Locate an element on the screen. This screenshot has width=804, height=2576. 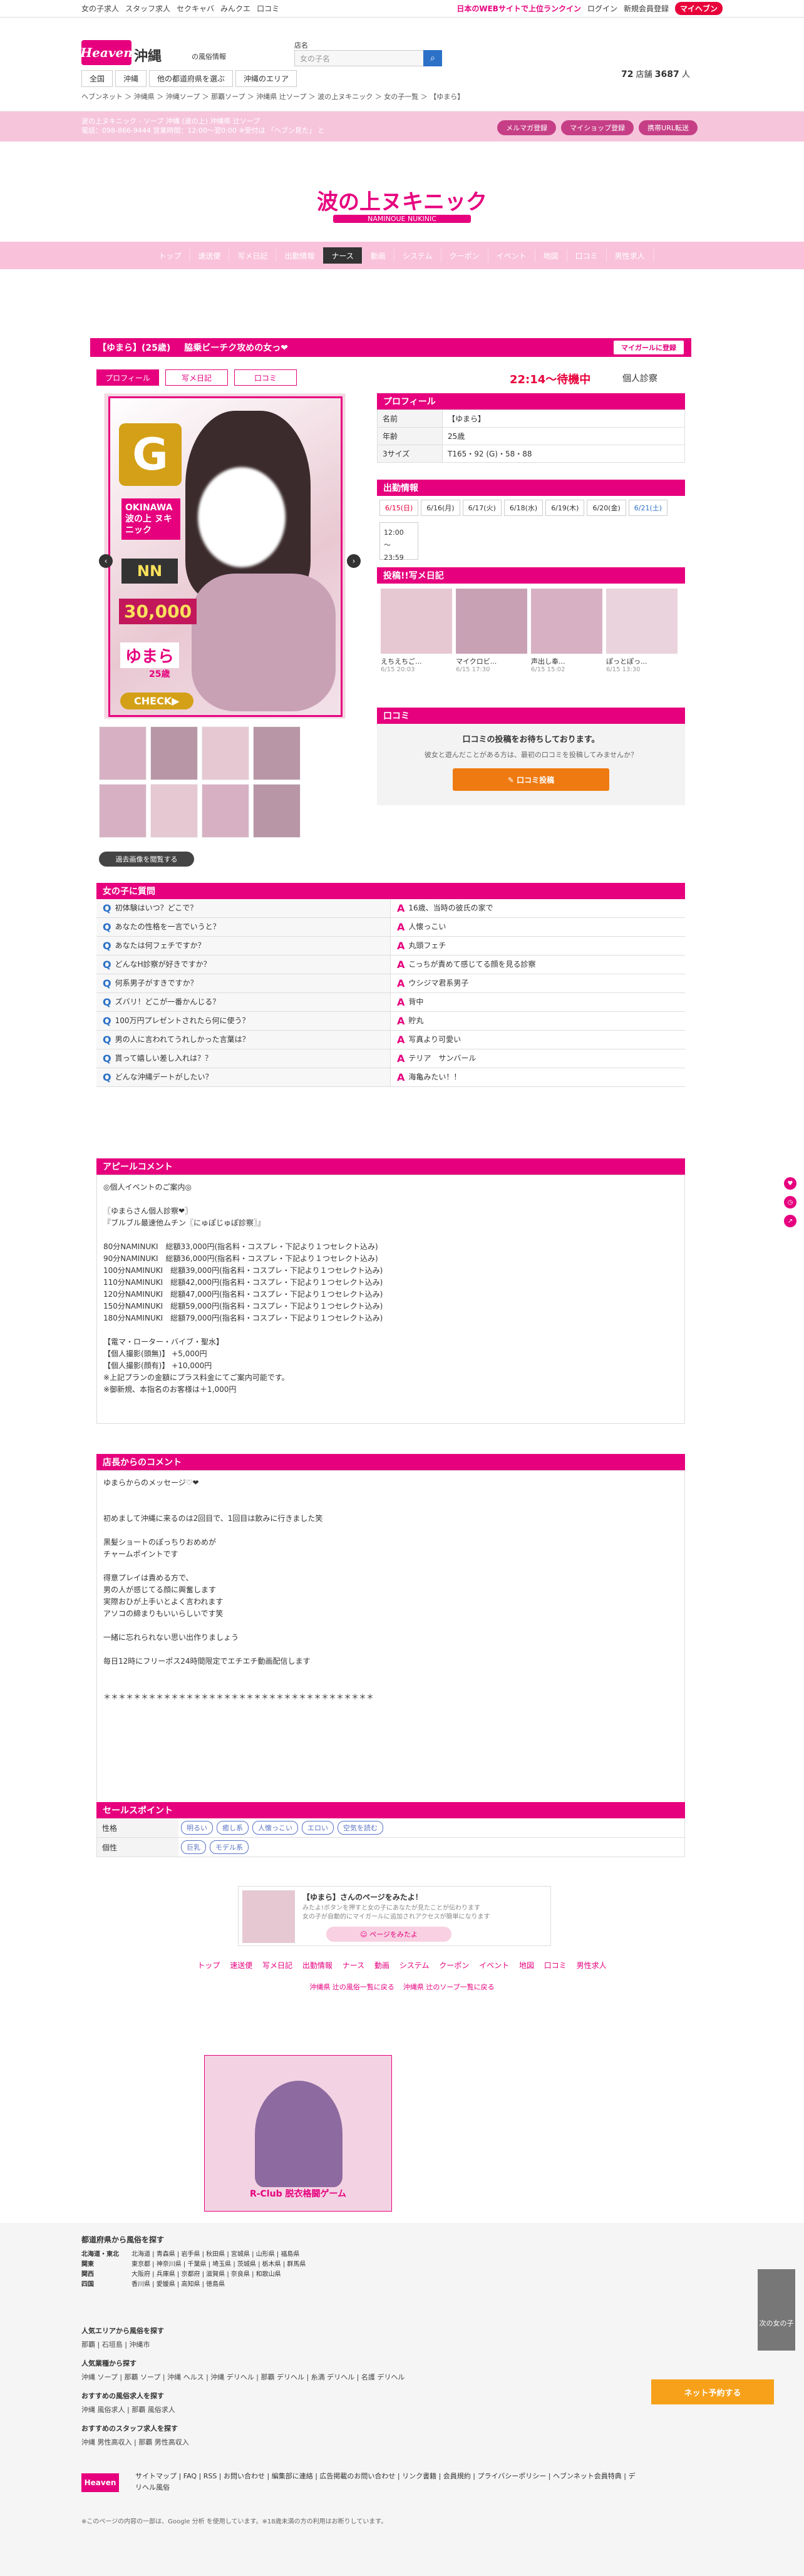
schedule-day: 6/17(火) is located at coordinates (482, 508).